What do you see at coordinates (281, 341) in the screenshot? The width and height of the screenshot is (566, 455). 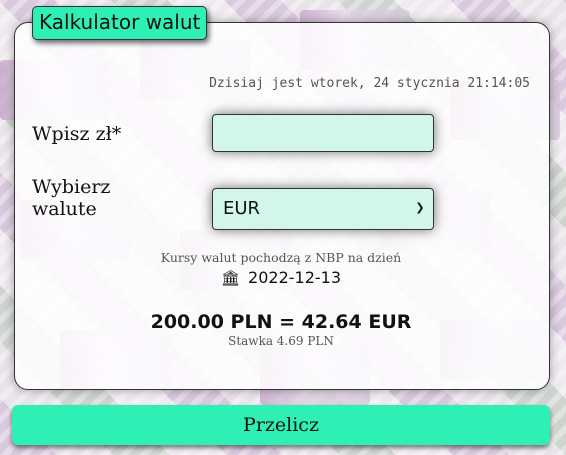 I see `exchange-rate-text: Stawka 4.69 PLN` at bounding box center [281, 341].